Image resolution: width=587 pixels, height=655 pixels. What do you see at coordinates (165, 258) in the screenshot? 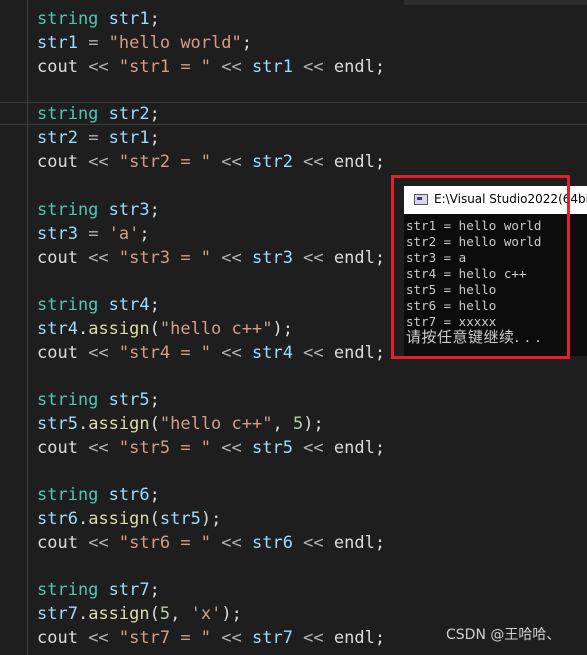
I see `string-literal: "str3 = "` at bounding box center [165, 258].